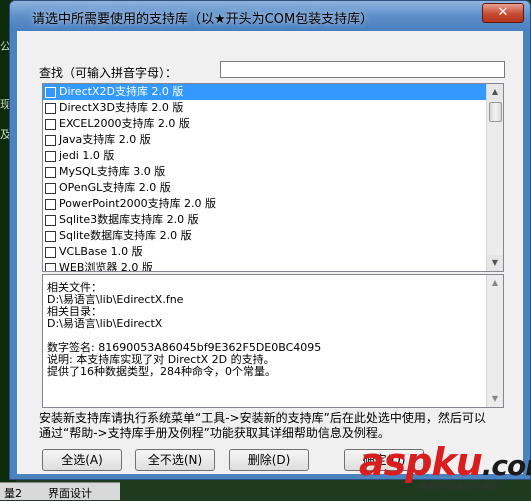 This screenshot has width=531, height=501. What do you see at coordinates (273, 108) in the screenshot?
I see `library-list-item: DirectX3D支持库 2.0 版` at bounding box center [273, 108].